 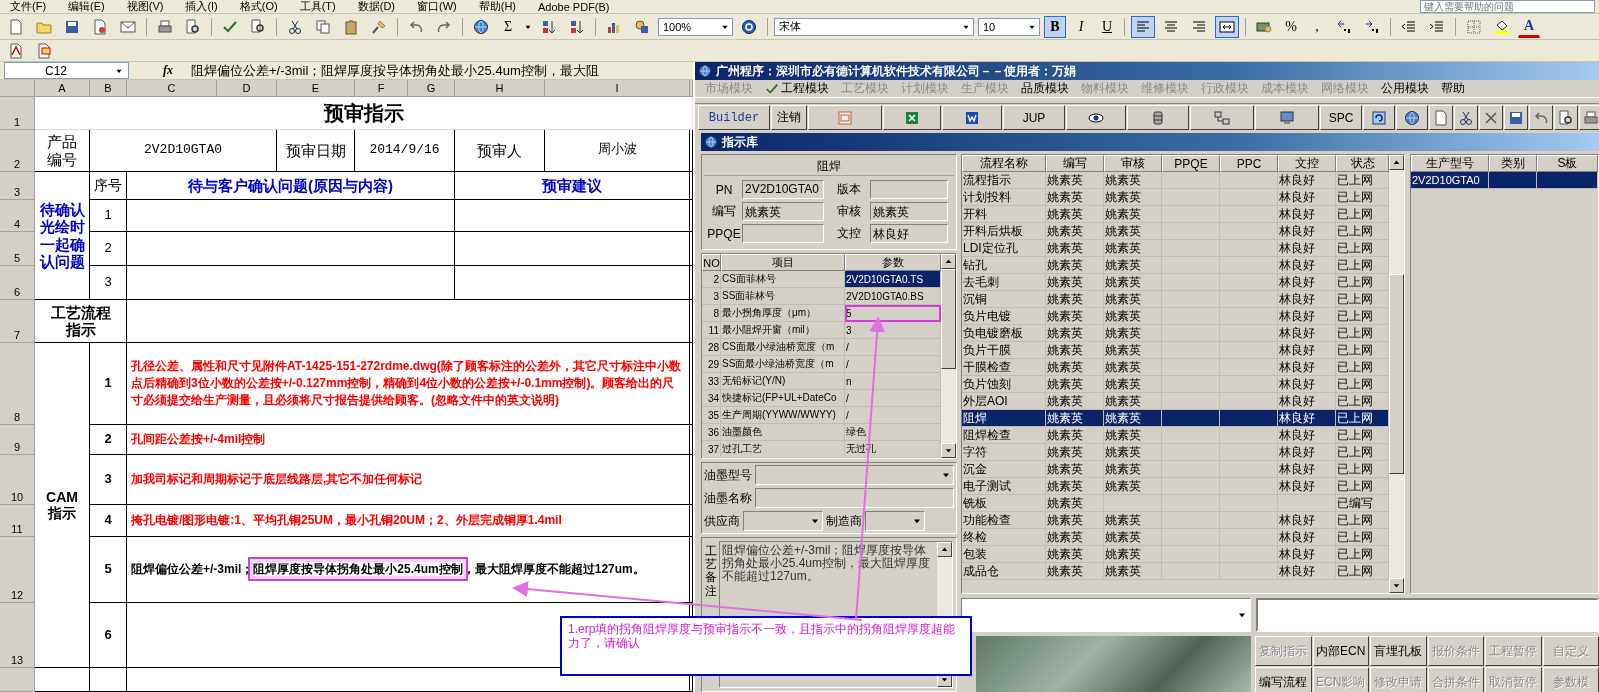 I want to click on table-cell: 电子测试, so click(x=1004, y=486).